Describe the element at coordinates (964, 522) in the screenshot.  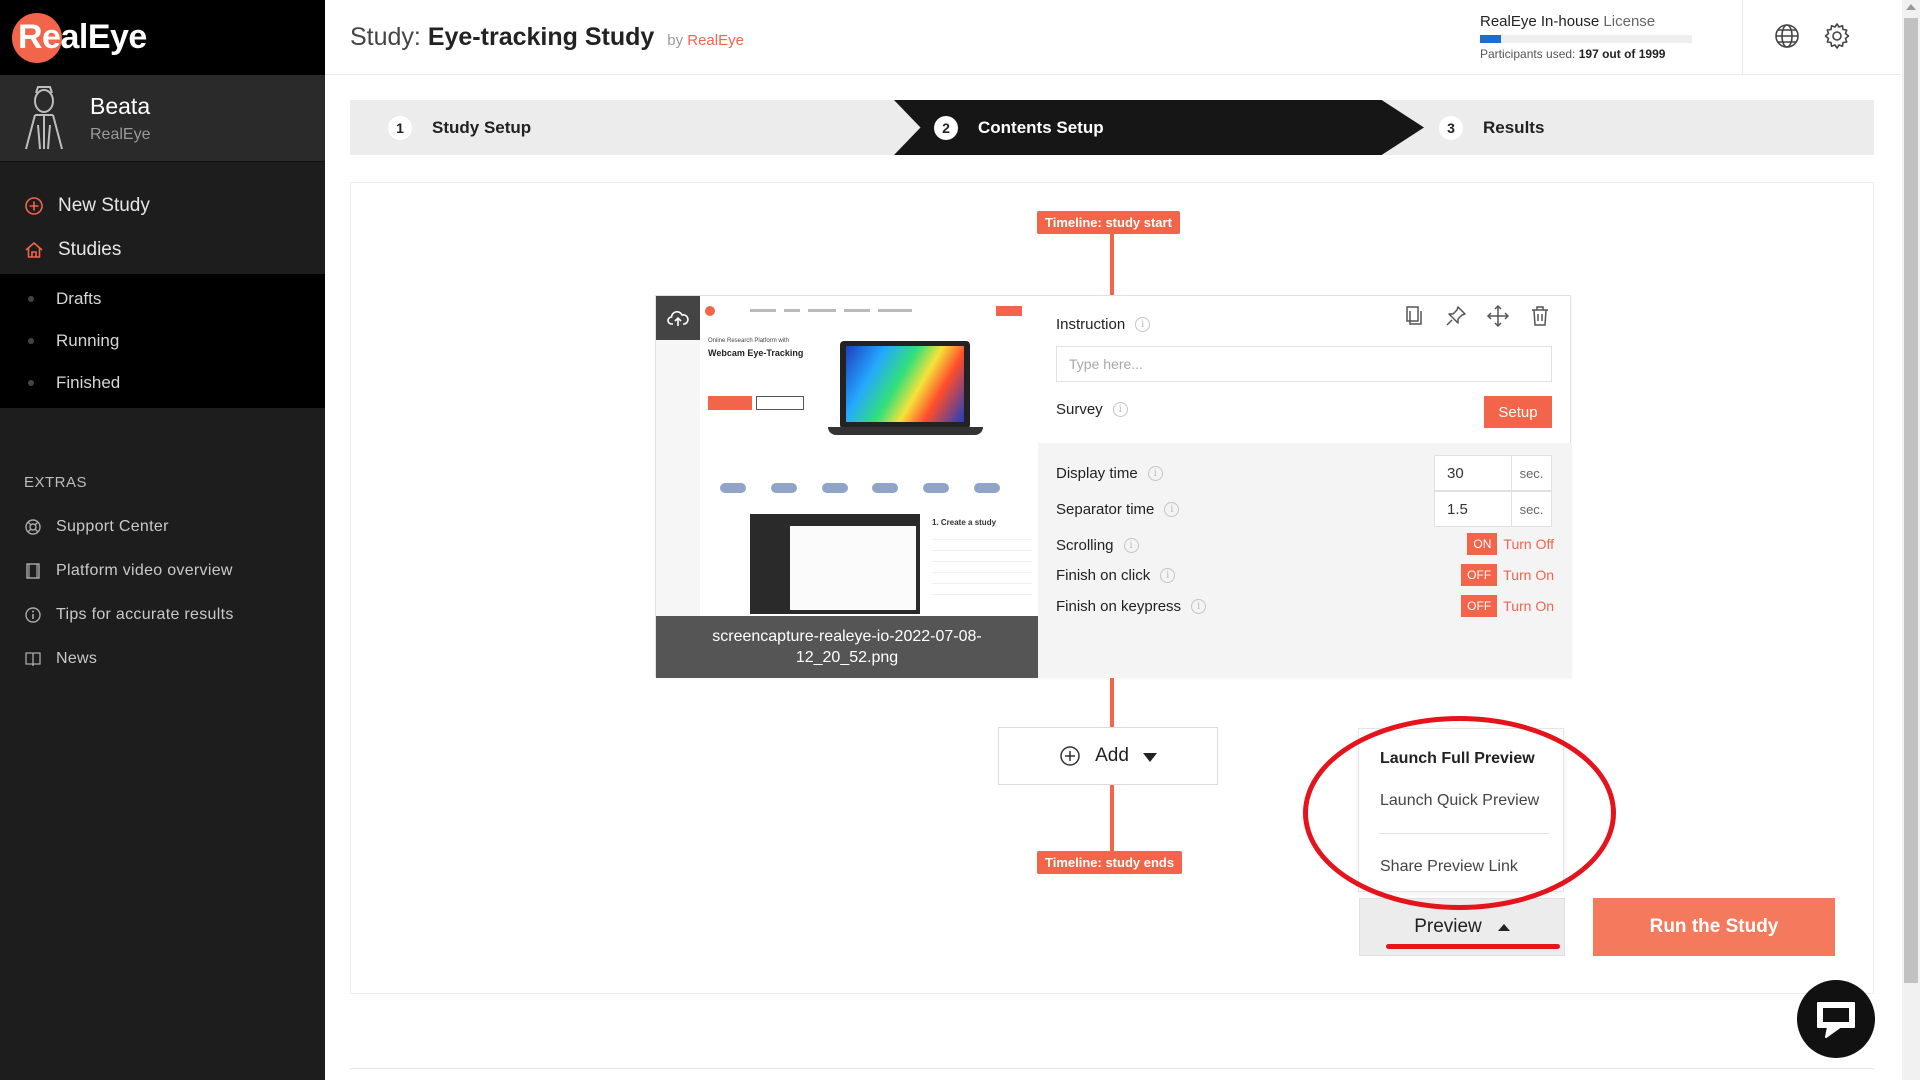
I see `mock-list-title: 1. Create a study` at that location.